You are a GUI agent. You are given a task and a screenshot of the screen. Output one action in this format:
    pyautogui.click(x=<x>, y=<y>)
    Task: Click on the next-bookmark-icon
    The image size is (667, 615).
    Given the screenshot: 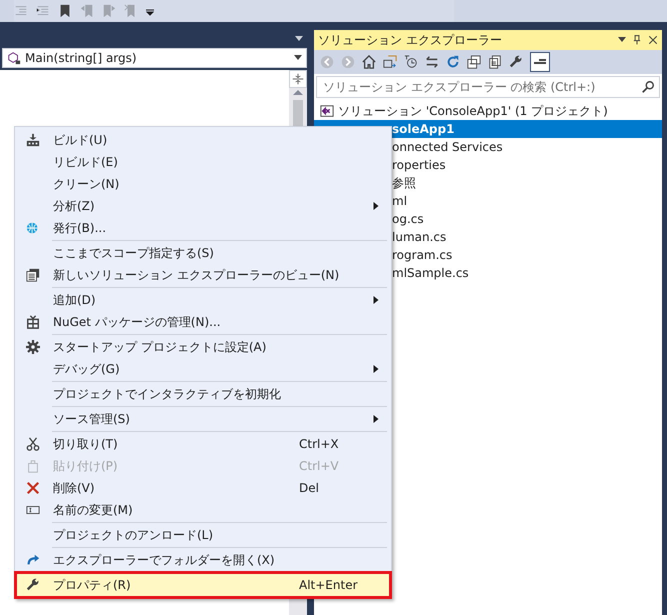 What is the action you would take?
    pyautogui.click(x=109, y=11)
    